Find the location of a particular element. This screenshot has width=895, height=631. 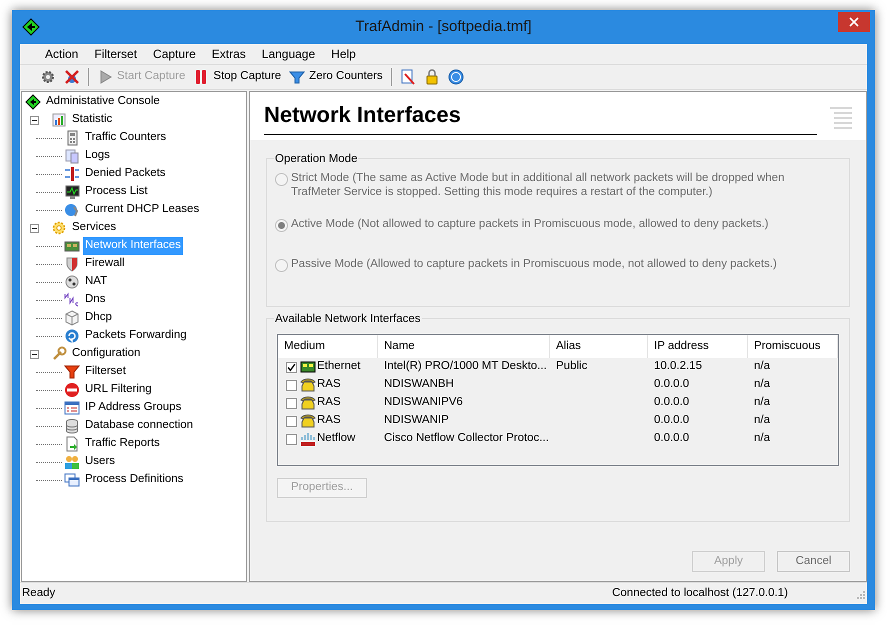

letters-icon is located at coordinates (72, 300).